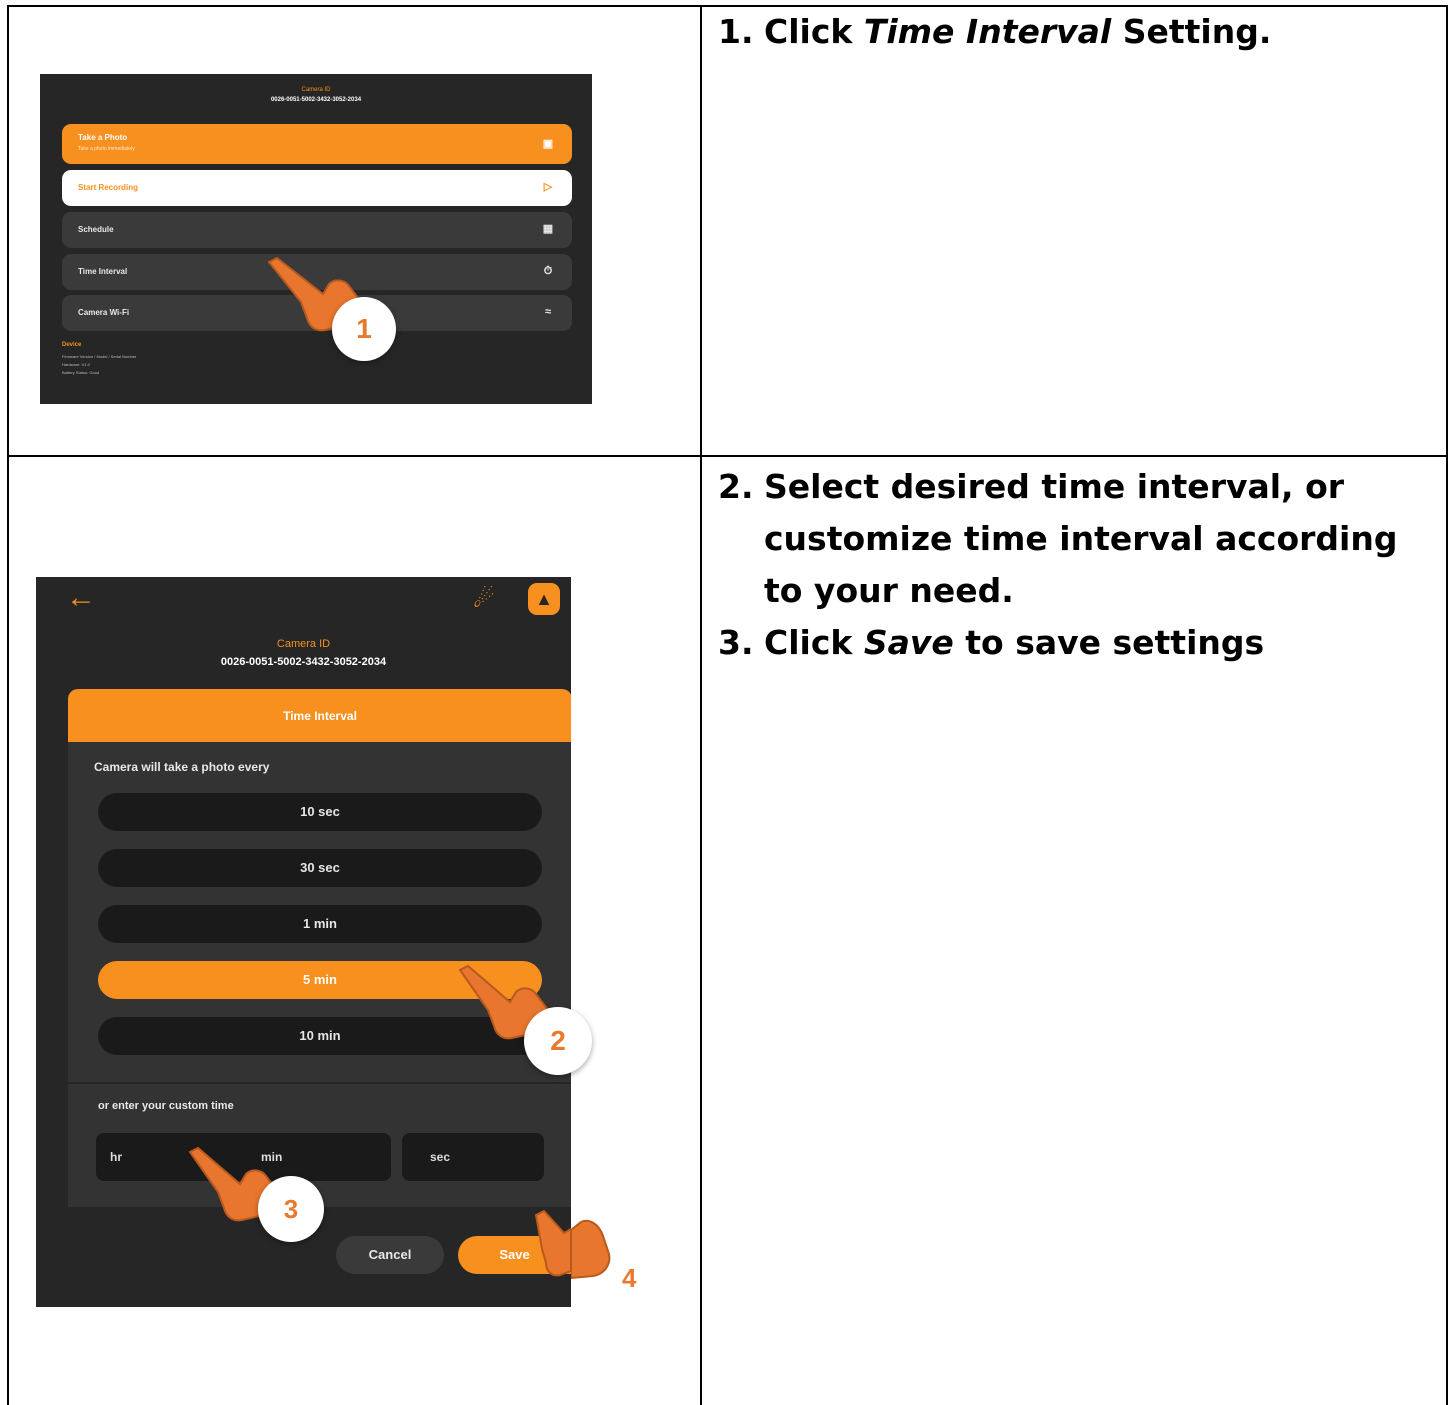 The height and width of the screenshot is (1405, 1452). Describe the element at coordinates (106, 149) in the screenshot. I see `menu-sublabel: Take a photo immediately` at that location.